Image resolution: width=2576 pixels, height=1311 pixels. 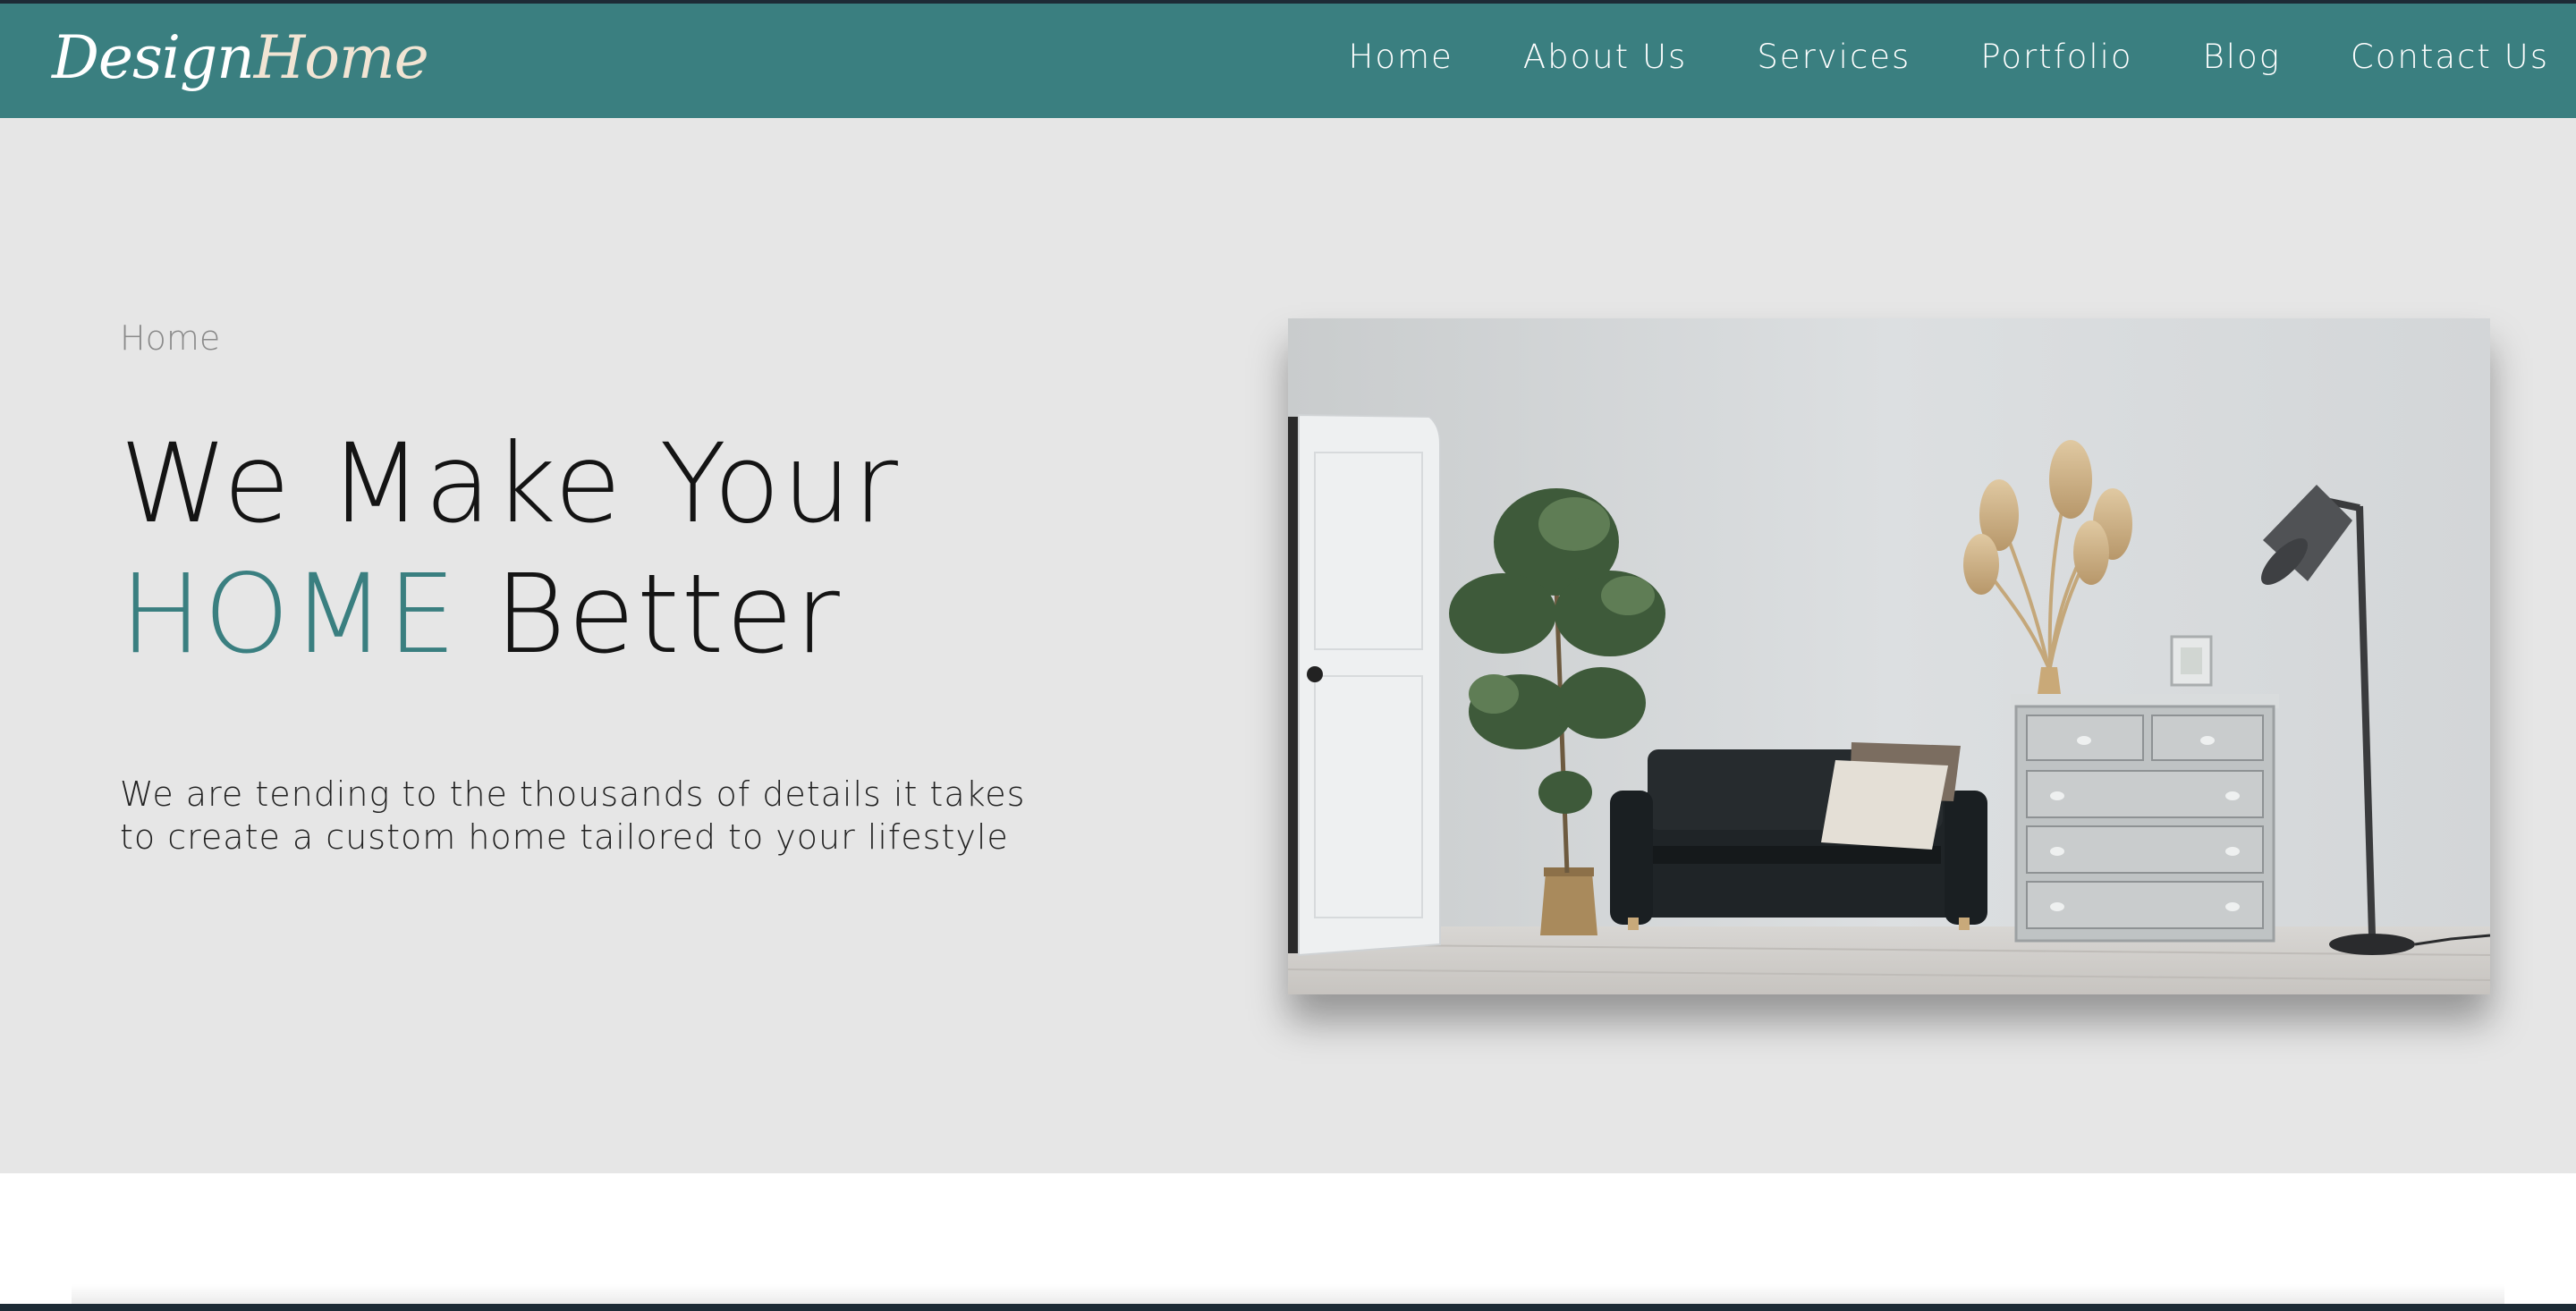 I want to click on headline-line-1: We Make Your, so click(x=510, y=484).